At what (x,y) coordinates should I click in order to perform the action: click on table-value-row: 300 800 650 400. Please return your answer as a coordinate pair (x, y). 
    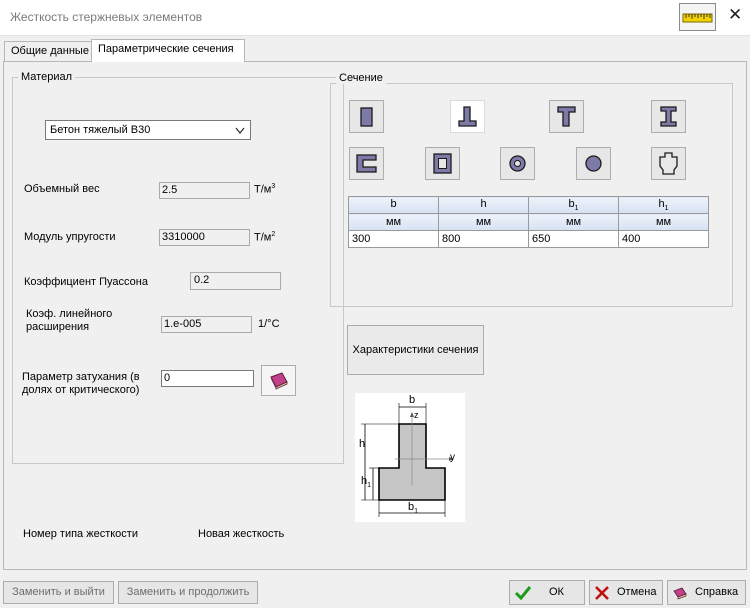
    Looking at the image, I should click on (528, 239).